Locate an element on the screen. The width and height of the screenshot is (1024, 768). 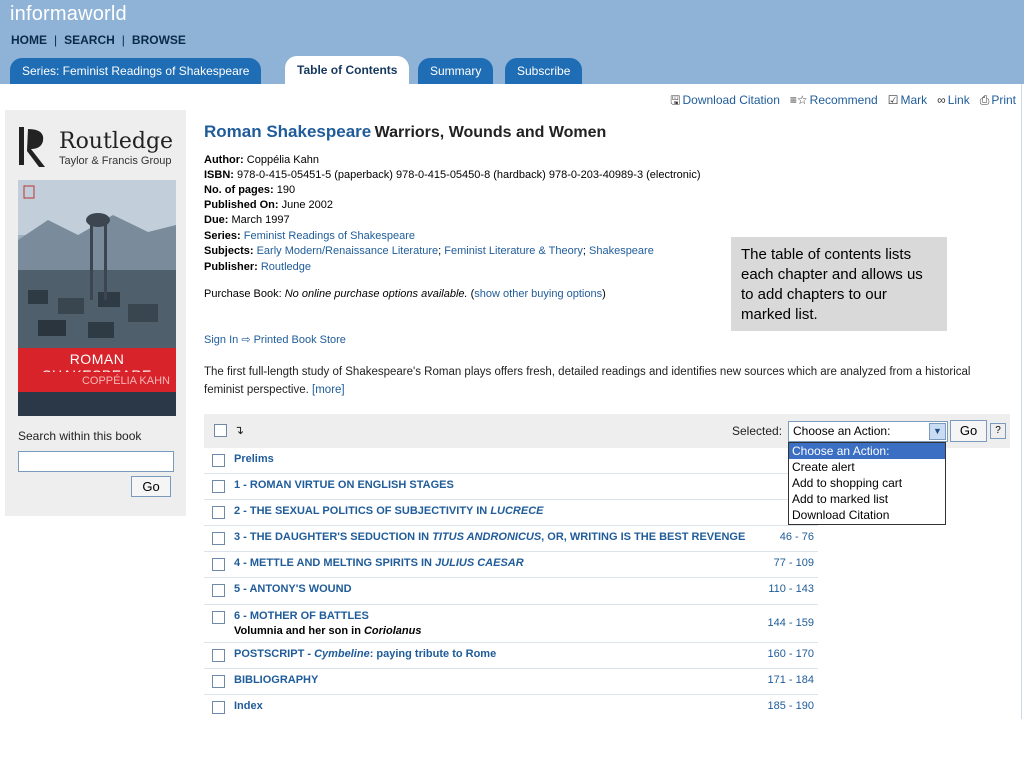
top-nav: HOME | SEARCH | BROWSE is located at coordinates (98, 40).